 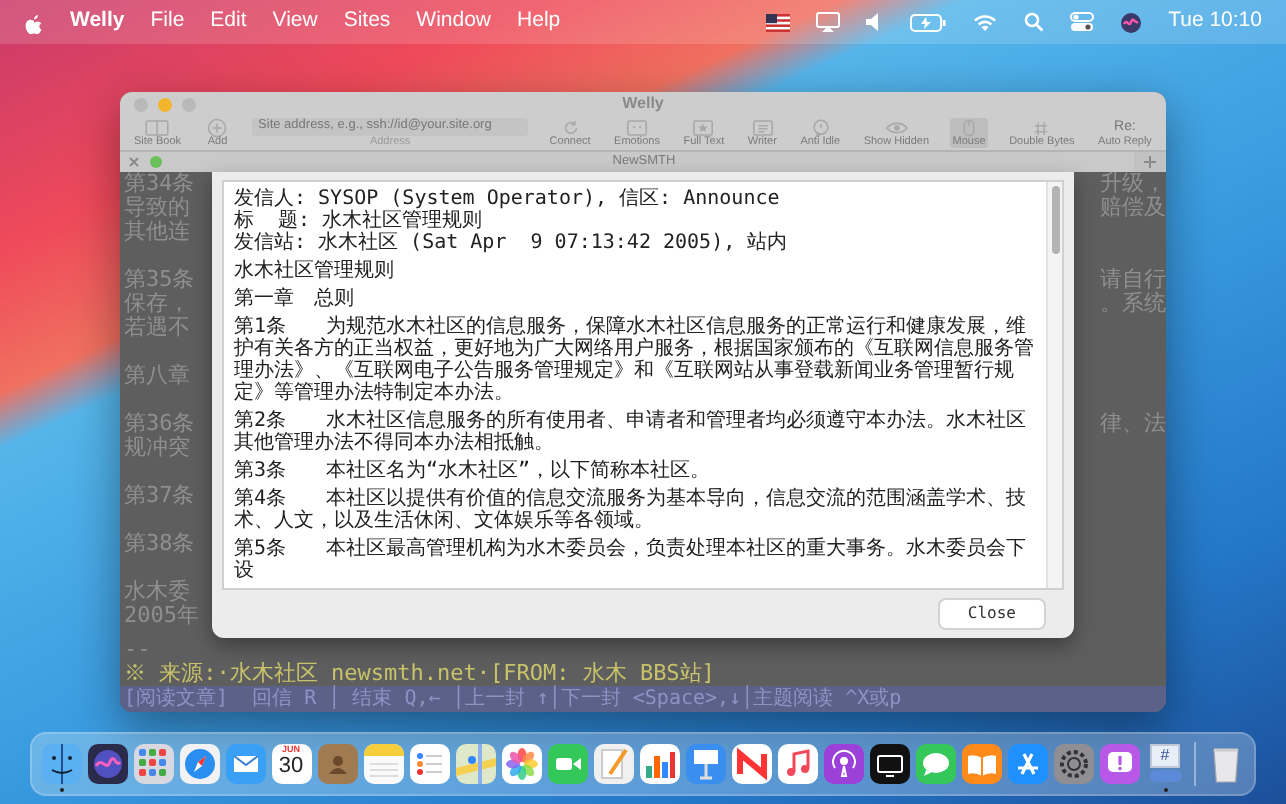 What do you see at coordinates (631, 510) in the screenshot?
I see `message-paragraph: 第4条 本社区以提供有价值的信息交流服务为基本导向，信息交流的范围涵盖学术、技术、人文，以及生活休闲、文体娱乐等各领域。` at bounding box center [631, 510].